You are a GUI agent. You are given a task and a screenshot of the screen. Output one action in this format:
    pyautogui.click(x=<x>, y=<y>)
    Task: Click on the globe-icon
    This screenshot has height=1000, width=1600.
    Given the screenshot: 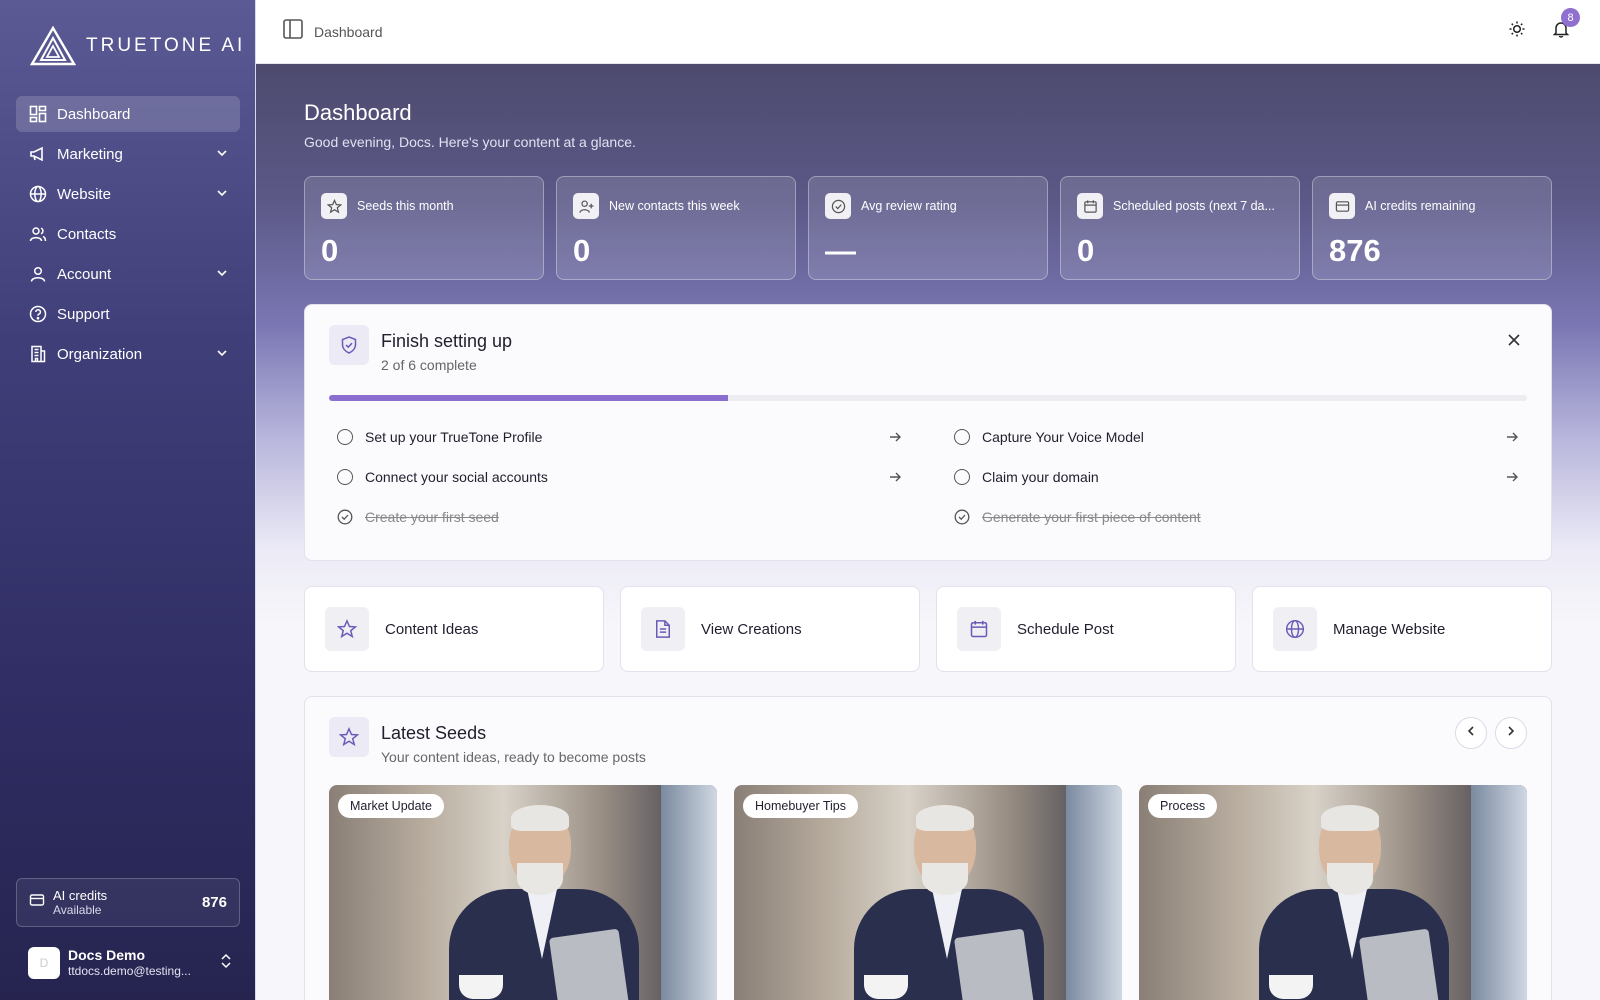 What is the action you would take?
    pyautogui.click(x=1295, y=629)
    